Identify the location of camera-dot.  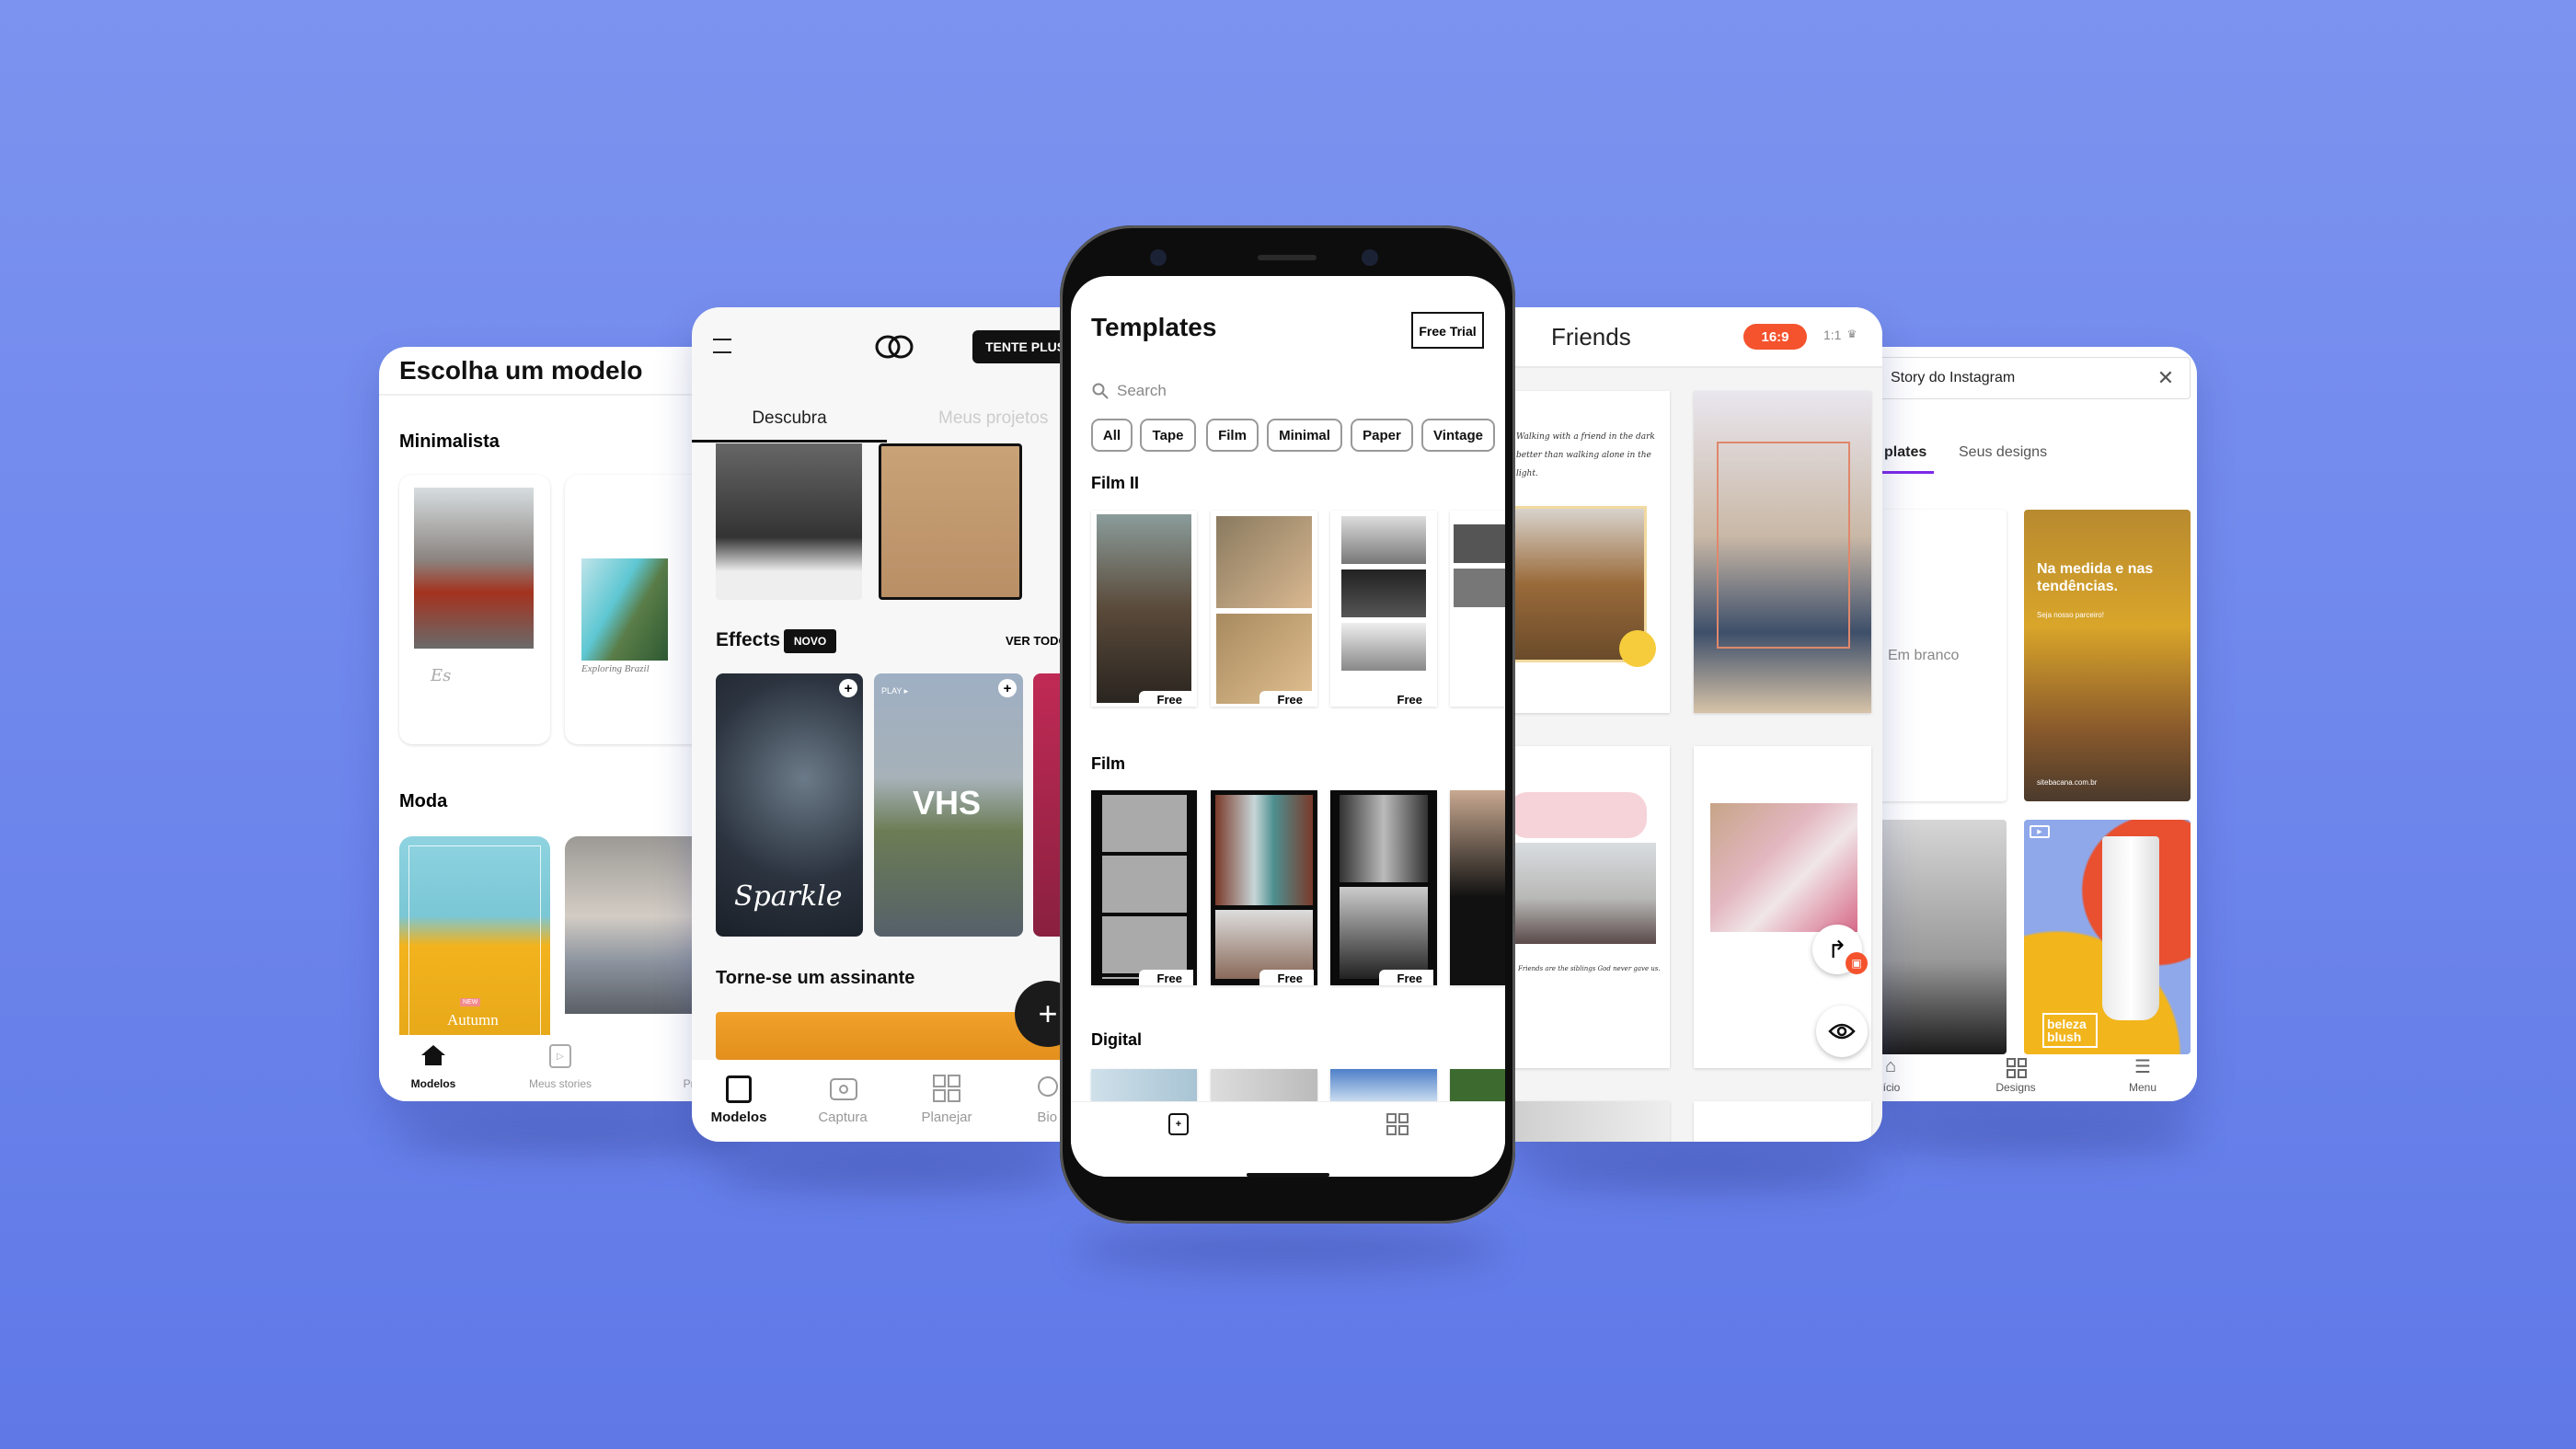
(1158, 257).